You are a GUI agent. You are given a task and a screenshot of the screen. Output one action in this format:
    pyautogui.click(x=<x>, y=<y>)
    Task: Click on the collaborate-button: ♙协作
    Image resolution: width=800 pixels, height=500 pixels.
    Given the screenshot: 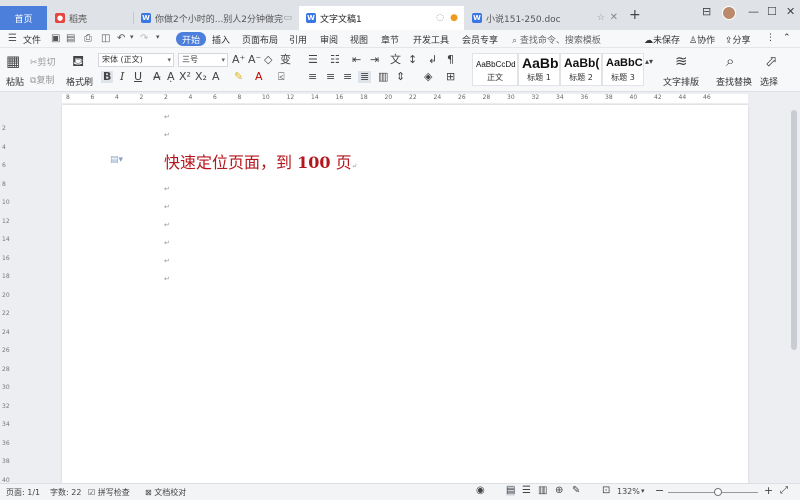 What is the action you would take?
    pyautogui.click(x=702, y=39)
    